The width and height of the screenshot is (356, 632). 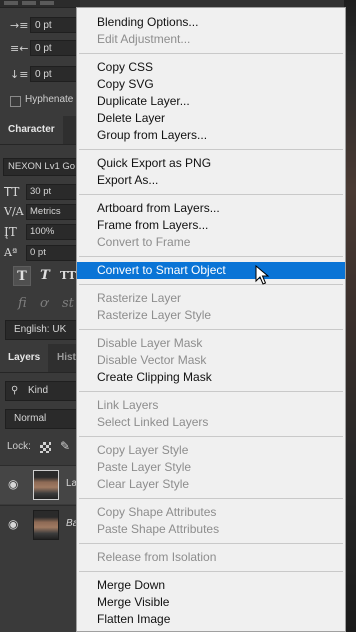 What do you see at coordinates (54, 74) in the screenshot?
I see `space-after-field: 0 pt` at bounding box center [54, 74].